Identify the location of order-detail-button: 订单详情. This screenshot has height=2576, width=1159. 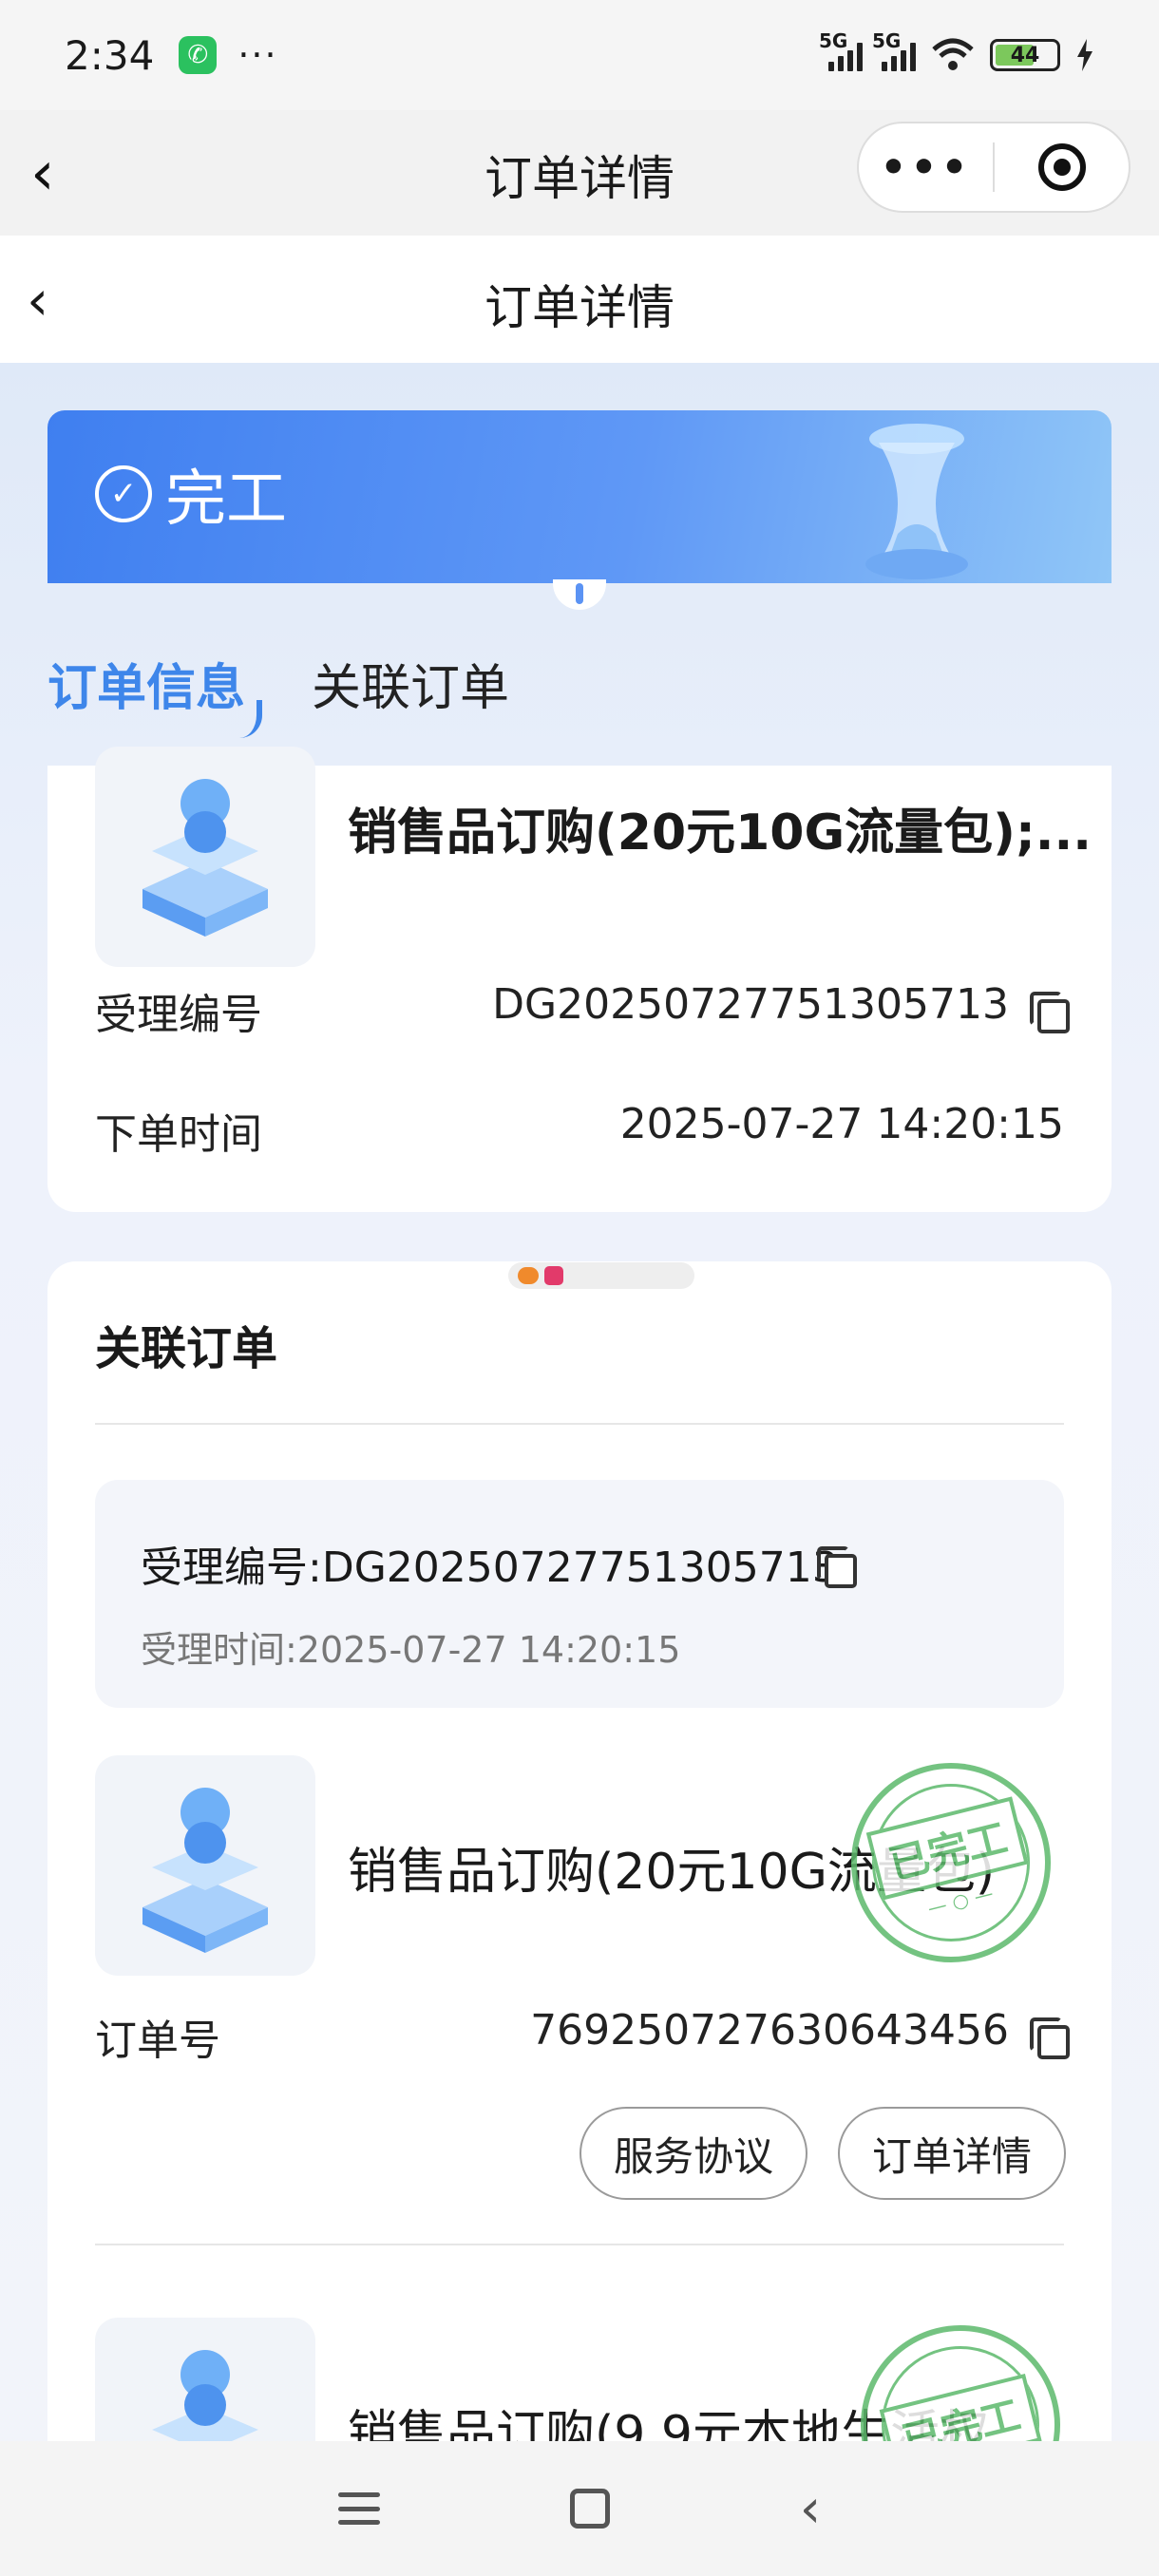
(952, 2153).